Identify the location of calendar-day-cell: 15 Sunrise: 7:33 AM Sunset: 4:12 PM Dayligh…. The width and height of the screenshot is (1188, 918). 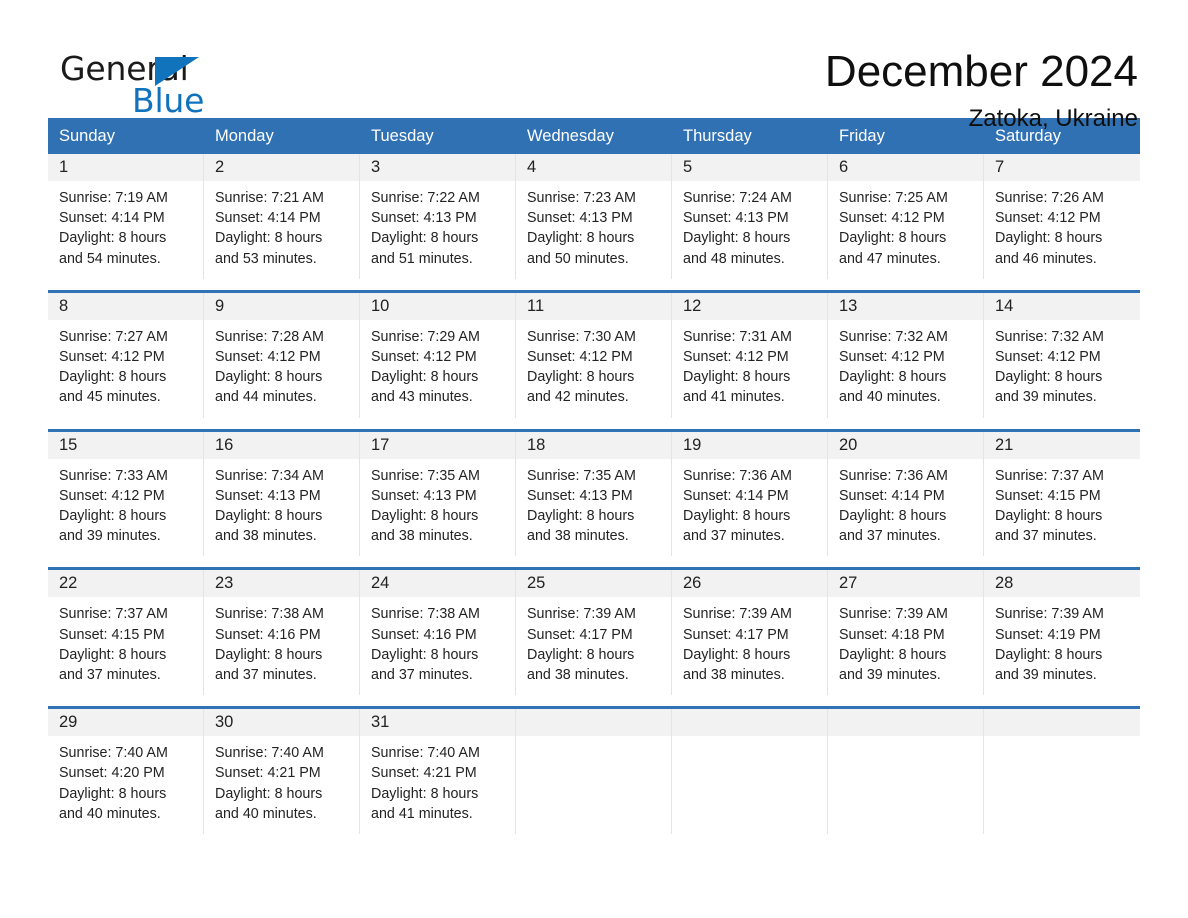
(126, 494).